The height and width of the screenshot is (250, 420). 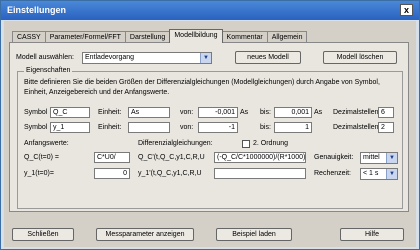 What do you see at coordinates (170, 173) in the screenshot?
I see `equation-label: y_1'(t,Q_C,y1,C,R,U` at bounding box center [170, 173].